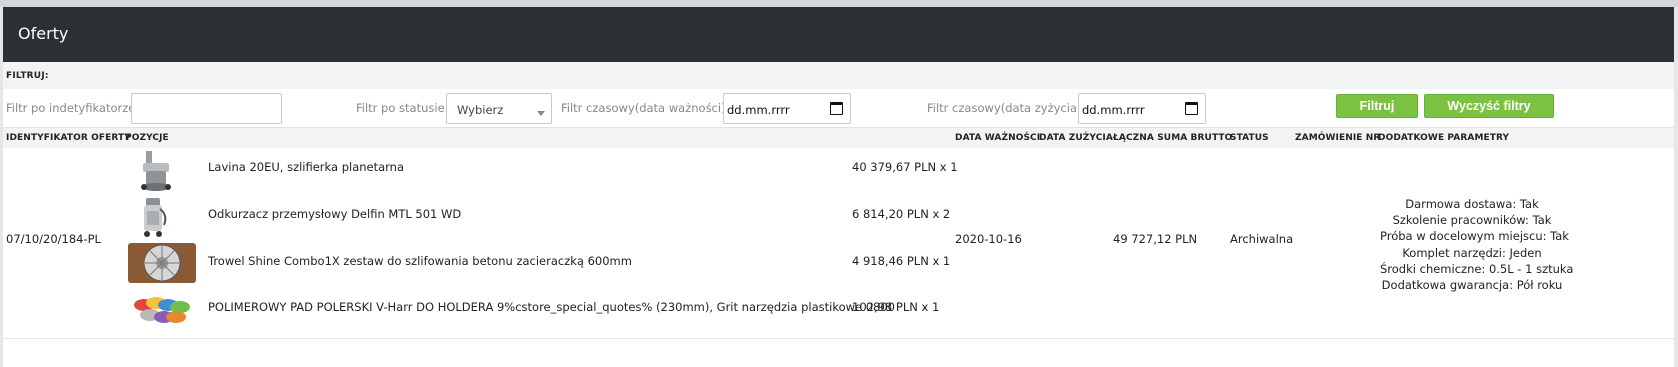 This screenshot has height=367, width=1678. I want to click on col-total-header: ŁĄCZNA SUMA BRUTTO, so click(1173, 138).